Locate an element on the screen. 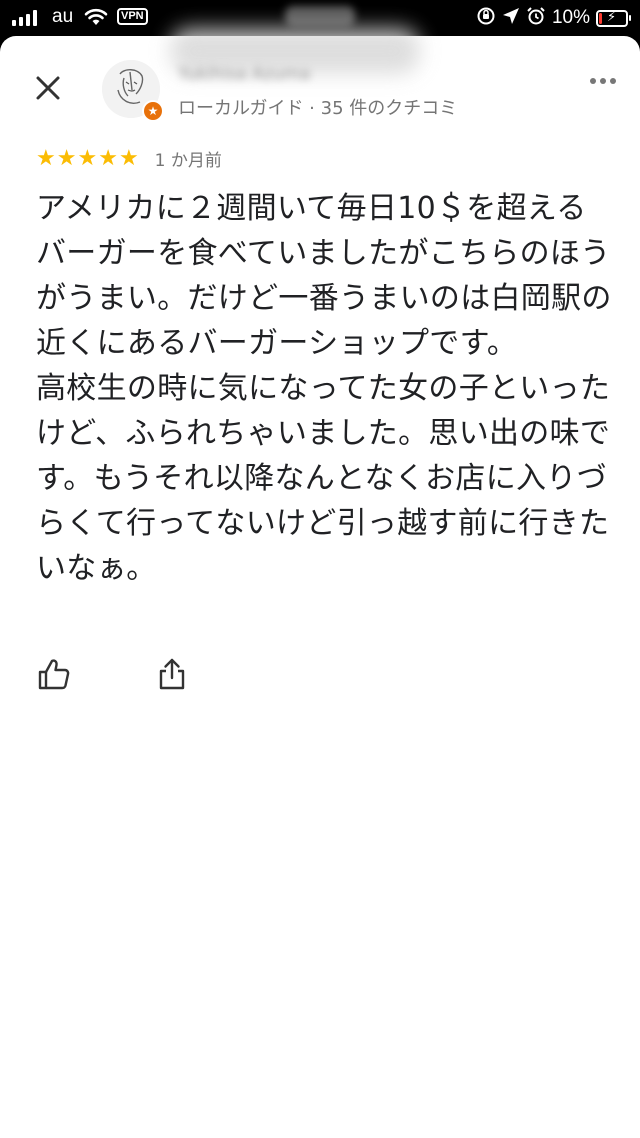  star-rating: ★ ★ ★ ★ ★ is located at coordinates (87, 158).